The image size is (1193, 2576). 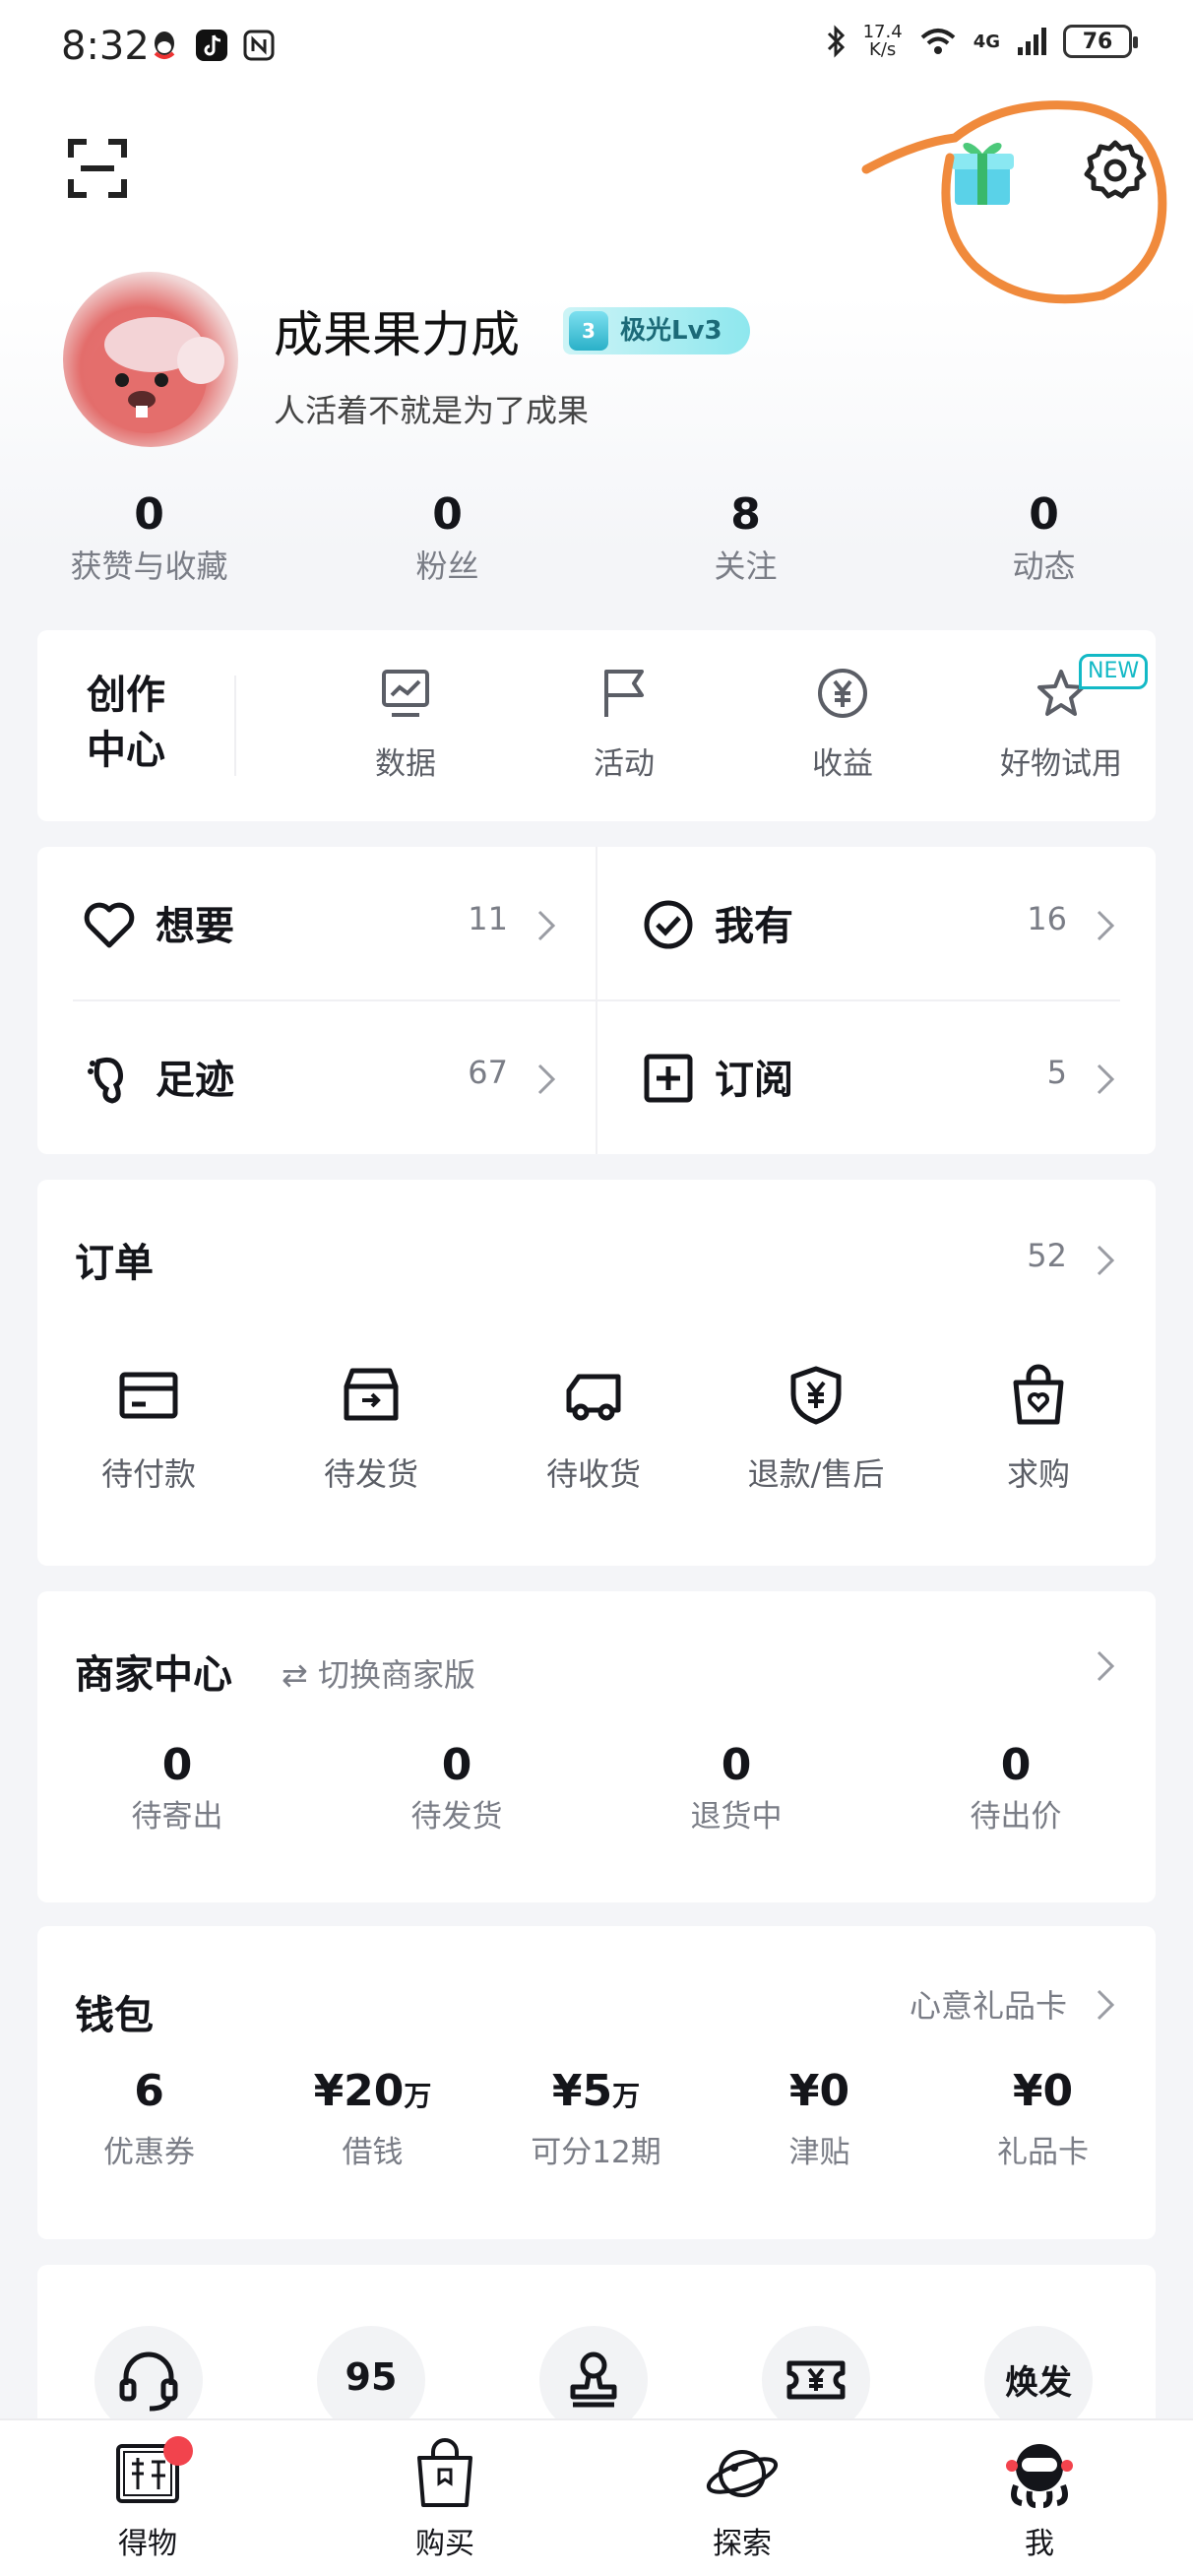 I want to click on wallet-allowance: ¥0 津贴, so click(x=819, y=2122).